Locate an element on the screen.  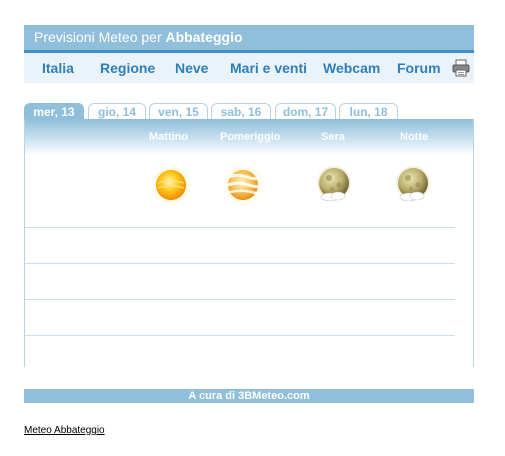
credit-bar: A cura di 3BMeteo.com is located at coordinates (249, 396).